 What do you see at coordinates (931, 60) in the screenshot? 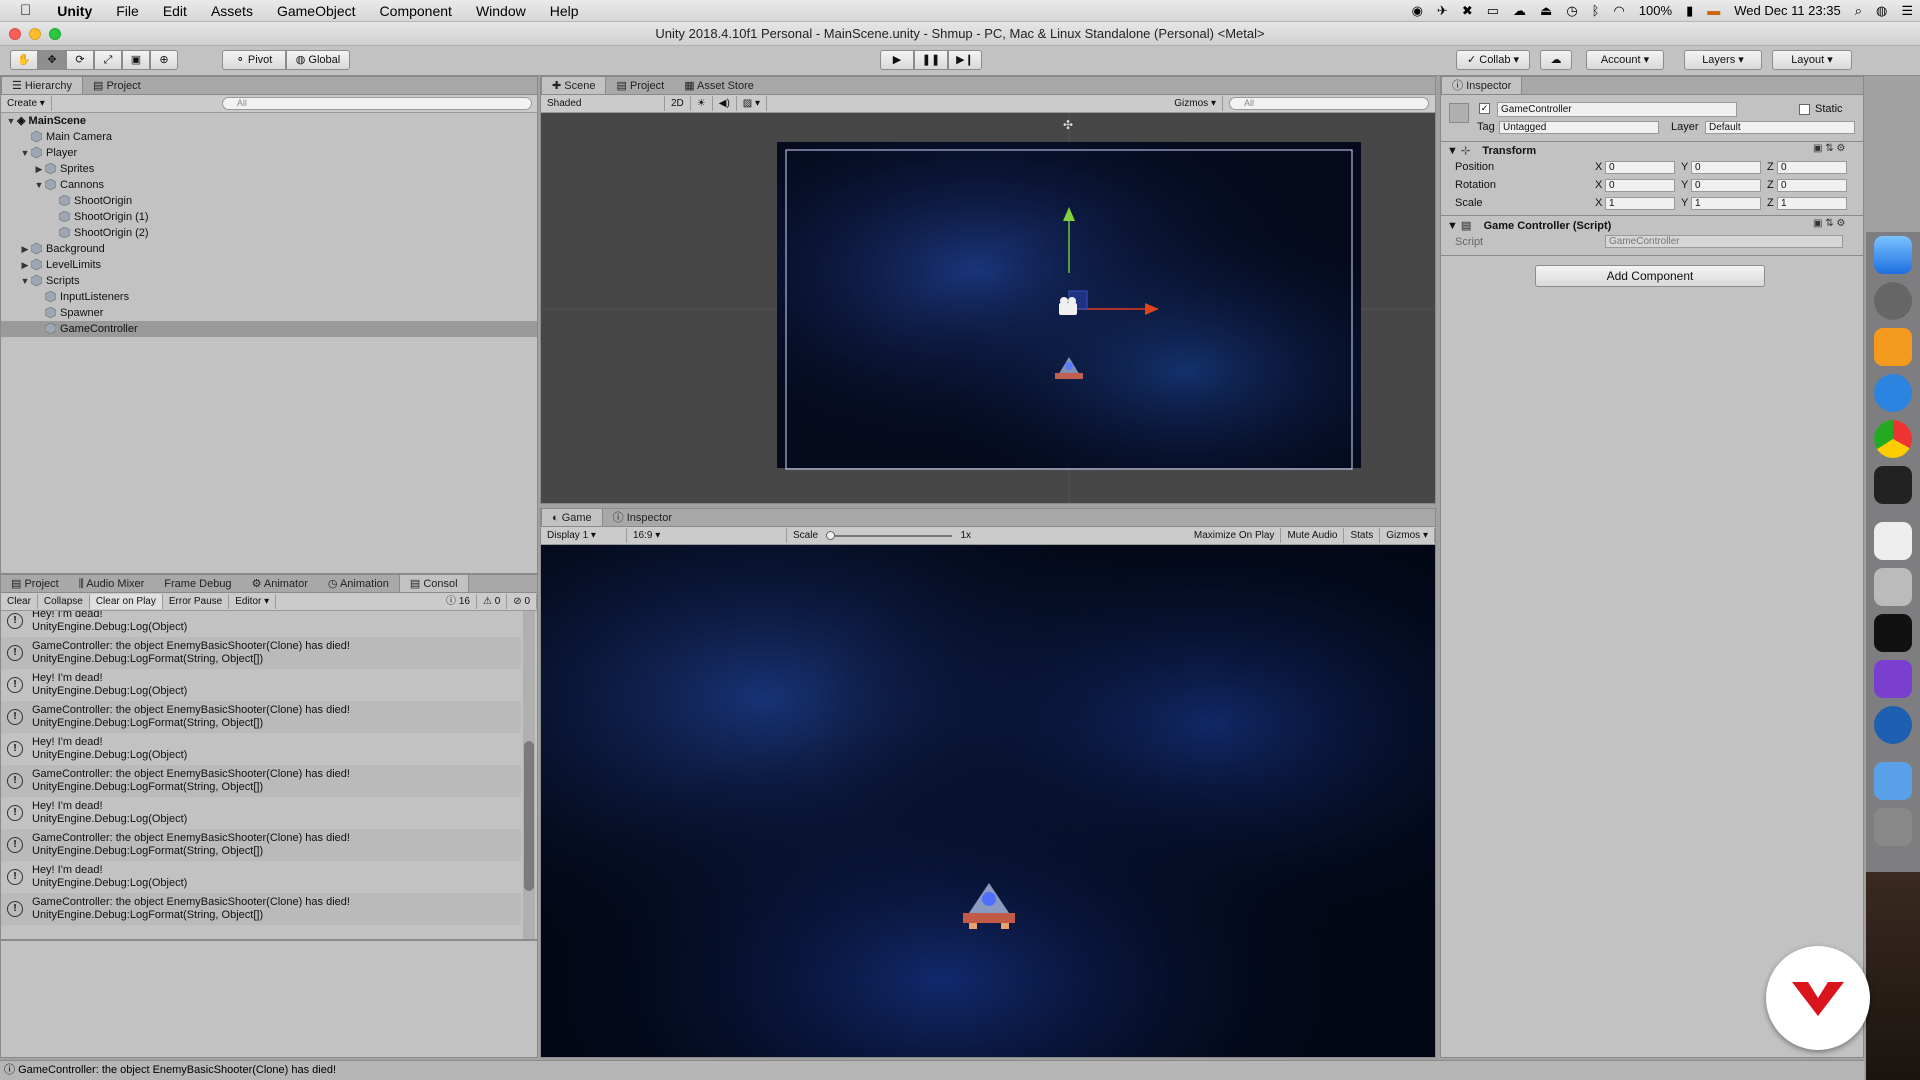
I see `pause-button: ❚❚` at bounding box center [931, 60].